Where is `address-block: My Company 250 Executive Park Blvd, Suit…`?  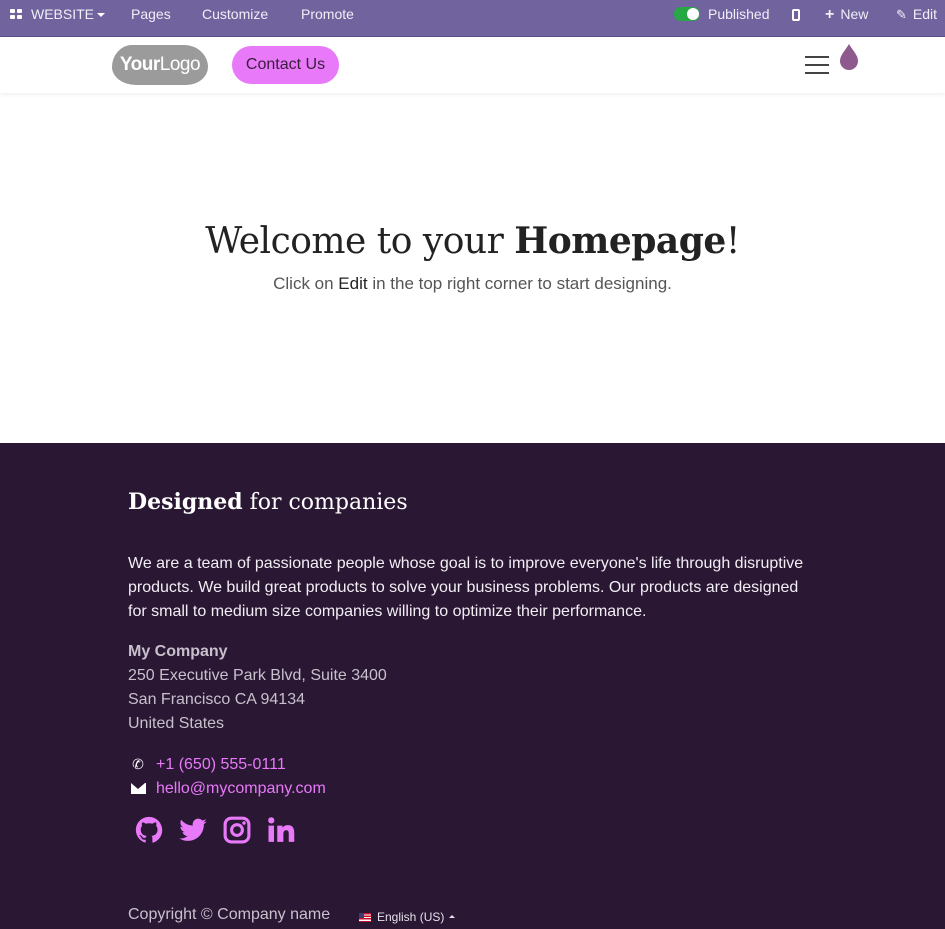
address-block: My Company 250 Executive Park Blvd, Suit… is located at coordinates (257, 688).